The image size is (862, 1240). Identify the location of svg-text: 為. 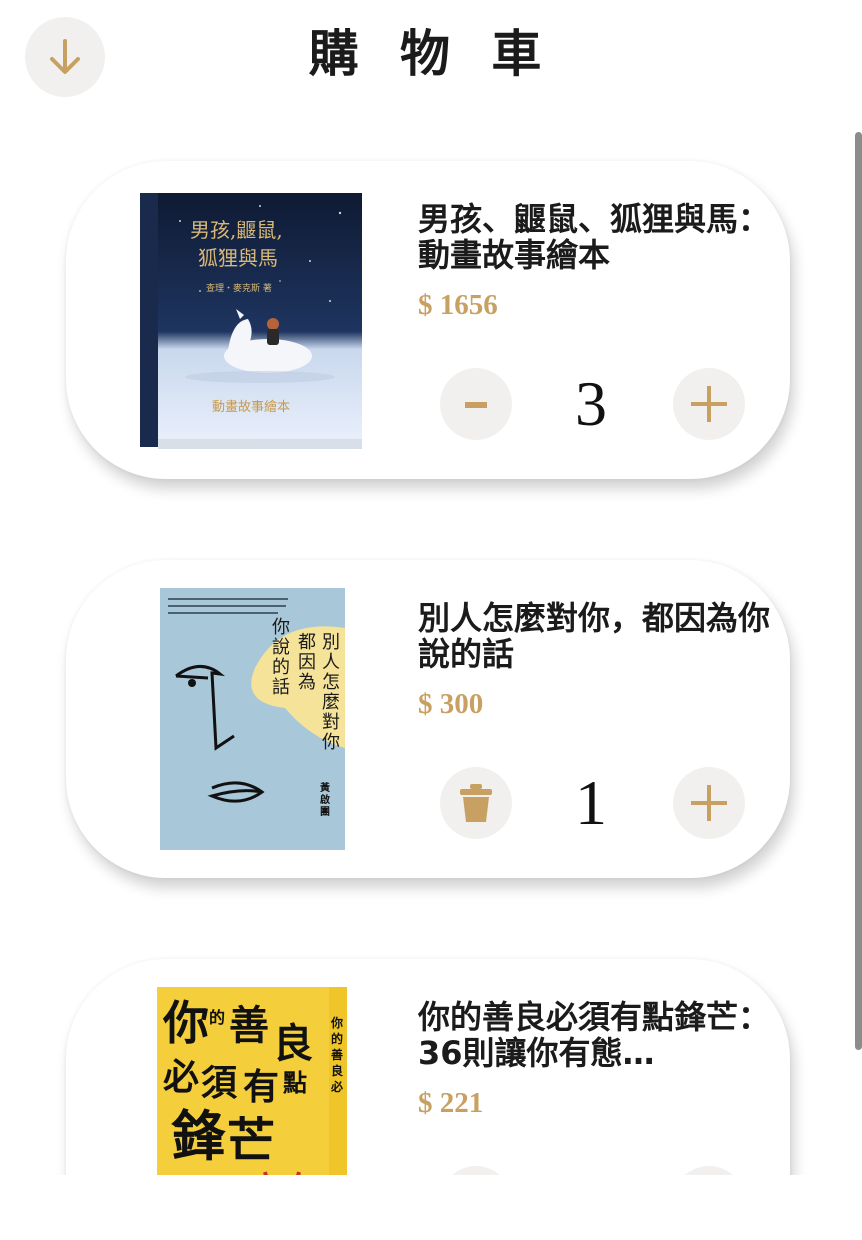
(307, 682).